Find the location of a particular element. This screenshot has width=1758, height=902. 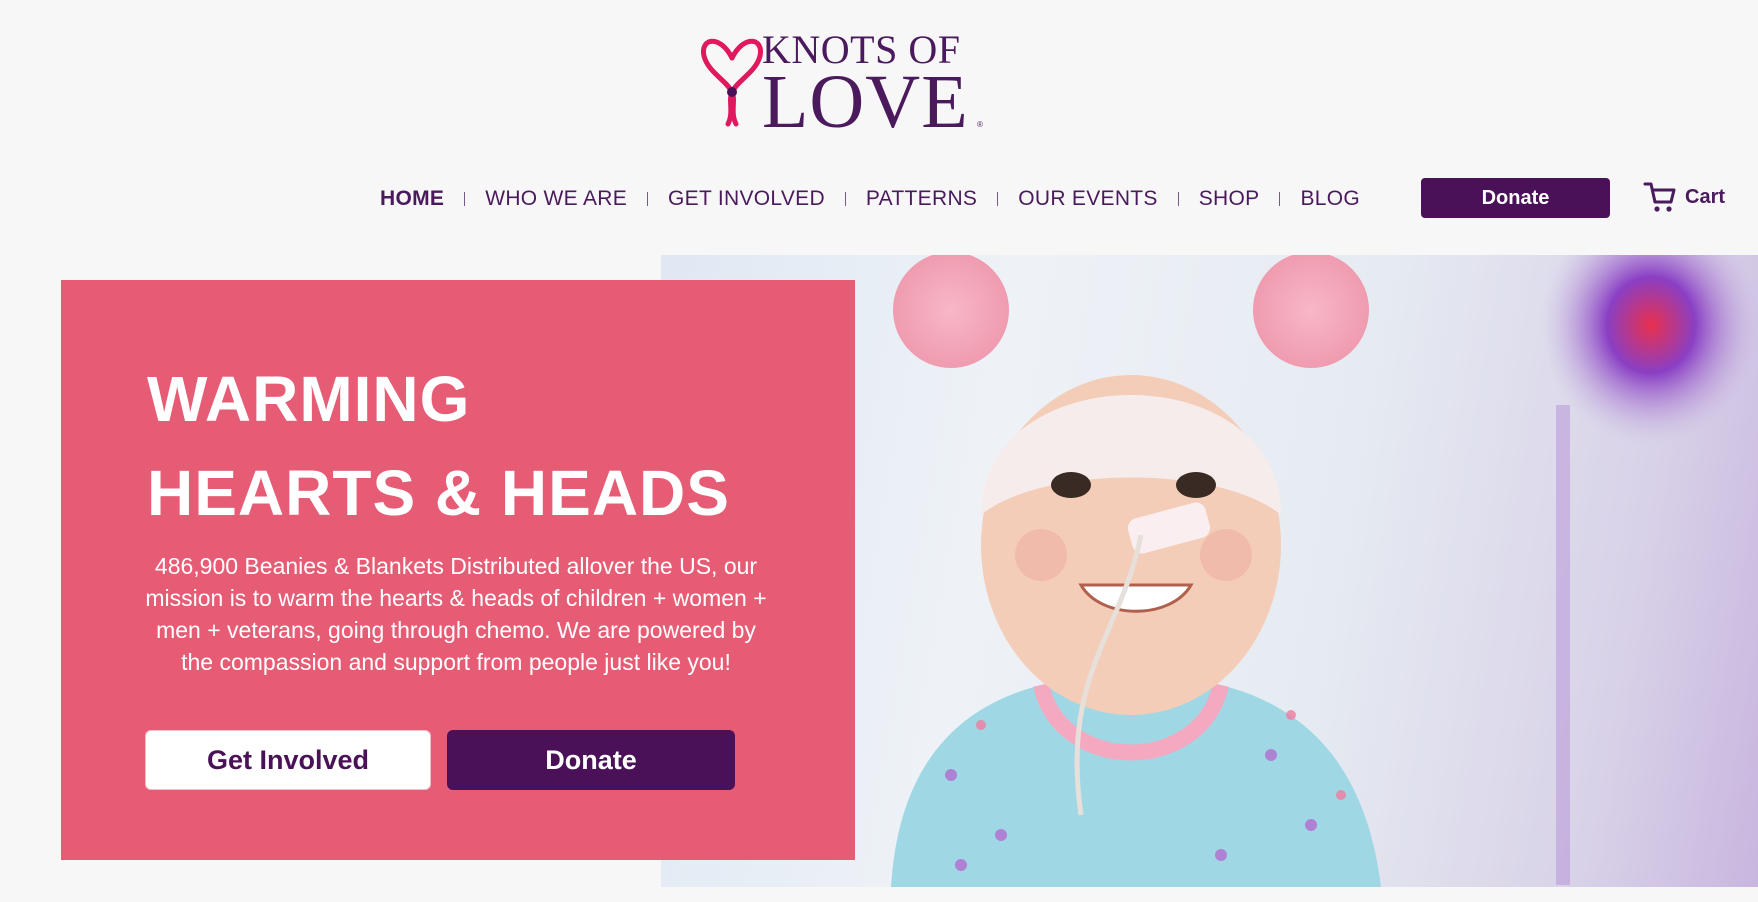

nav-item-who-we-are: WHO WE ARE is located at coordinates (556, 199).